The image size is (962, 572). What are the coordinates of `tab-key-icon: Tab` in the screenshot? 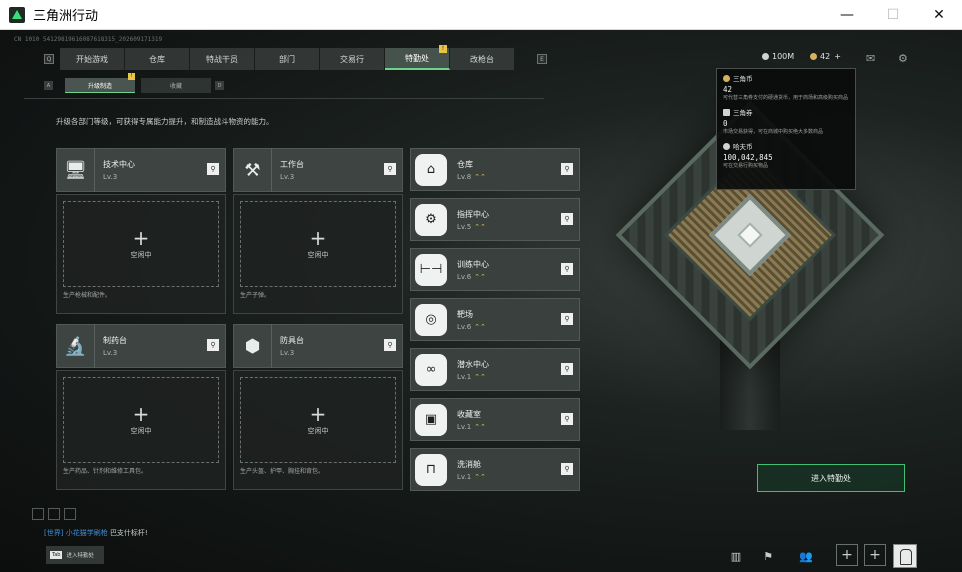 It's located at (56, 555).